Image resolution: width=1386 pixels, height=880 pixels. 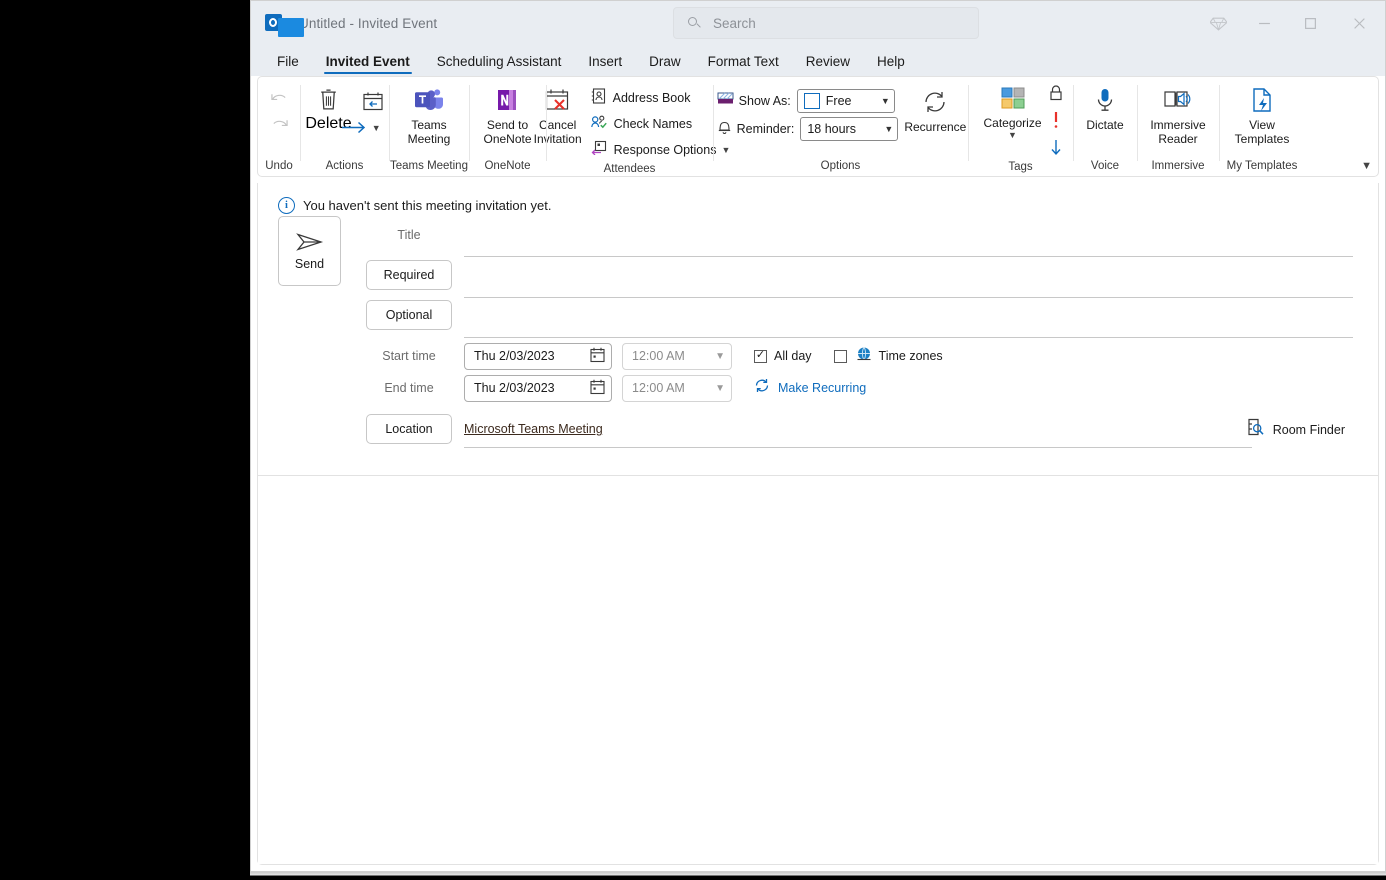 What do you see at coordinates (376, 128) in the screenshot?
I see `actions-more-chevron-down-icon: ▼` at bounding box center [376, 128].